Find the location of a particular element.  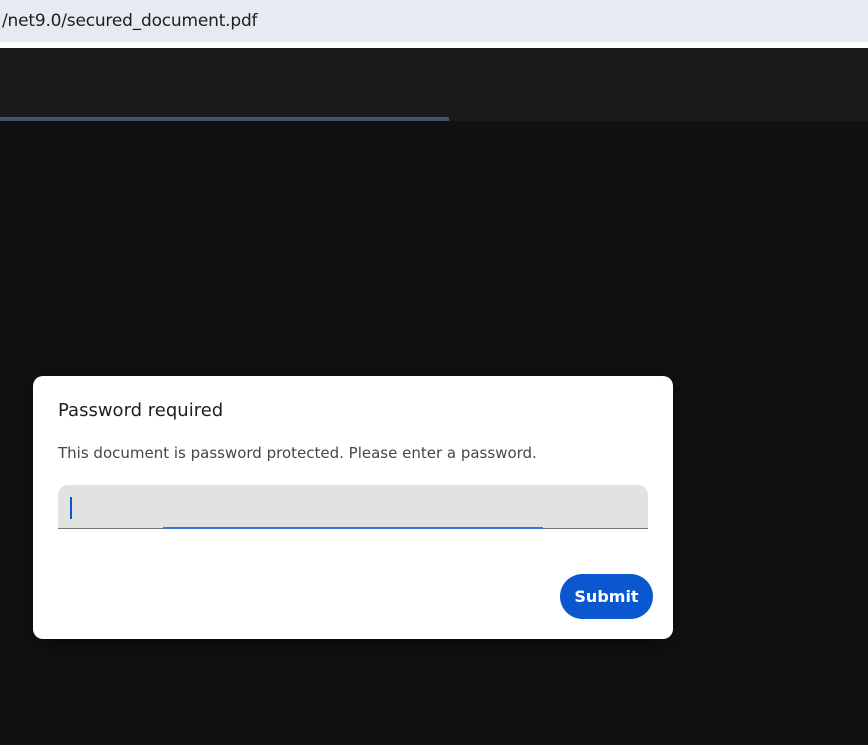

dialog-title: Password required is located at coordinates (141, 410).